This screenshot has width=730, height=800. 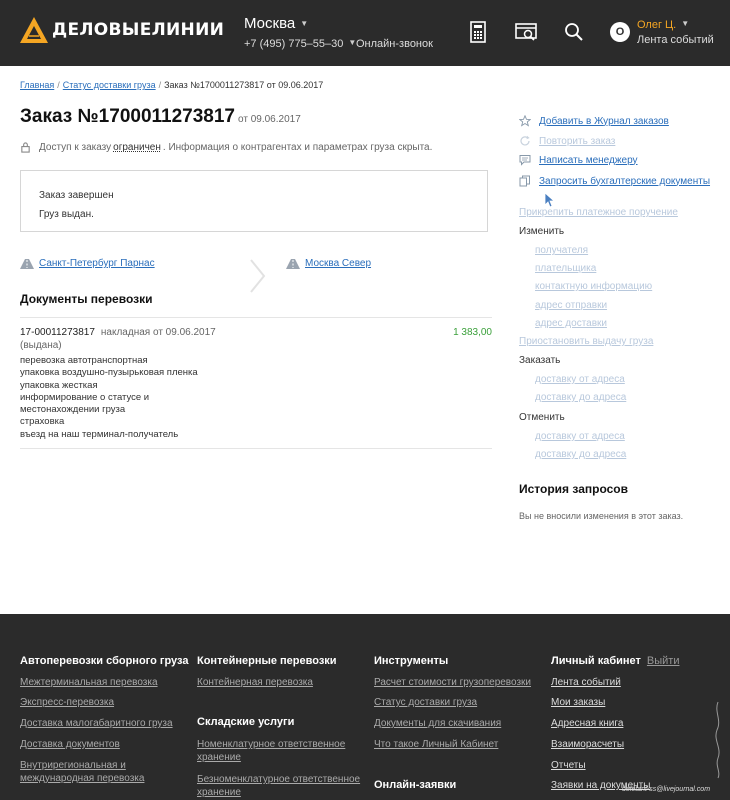 I want to click on city-selector: Москва ▼, so click(x=276, y=23).